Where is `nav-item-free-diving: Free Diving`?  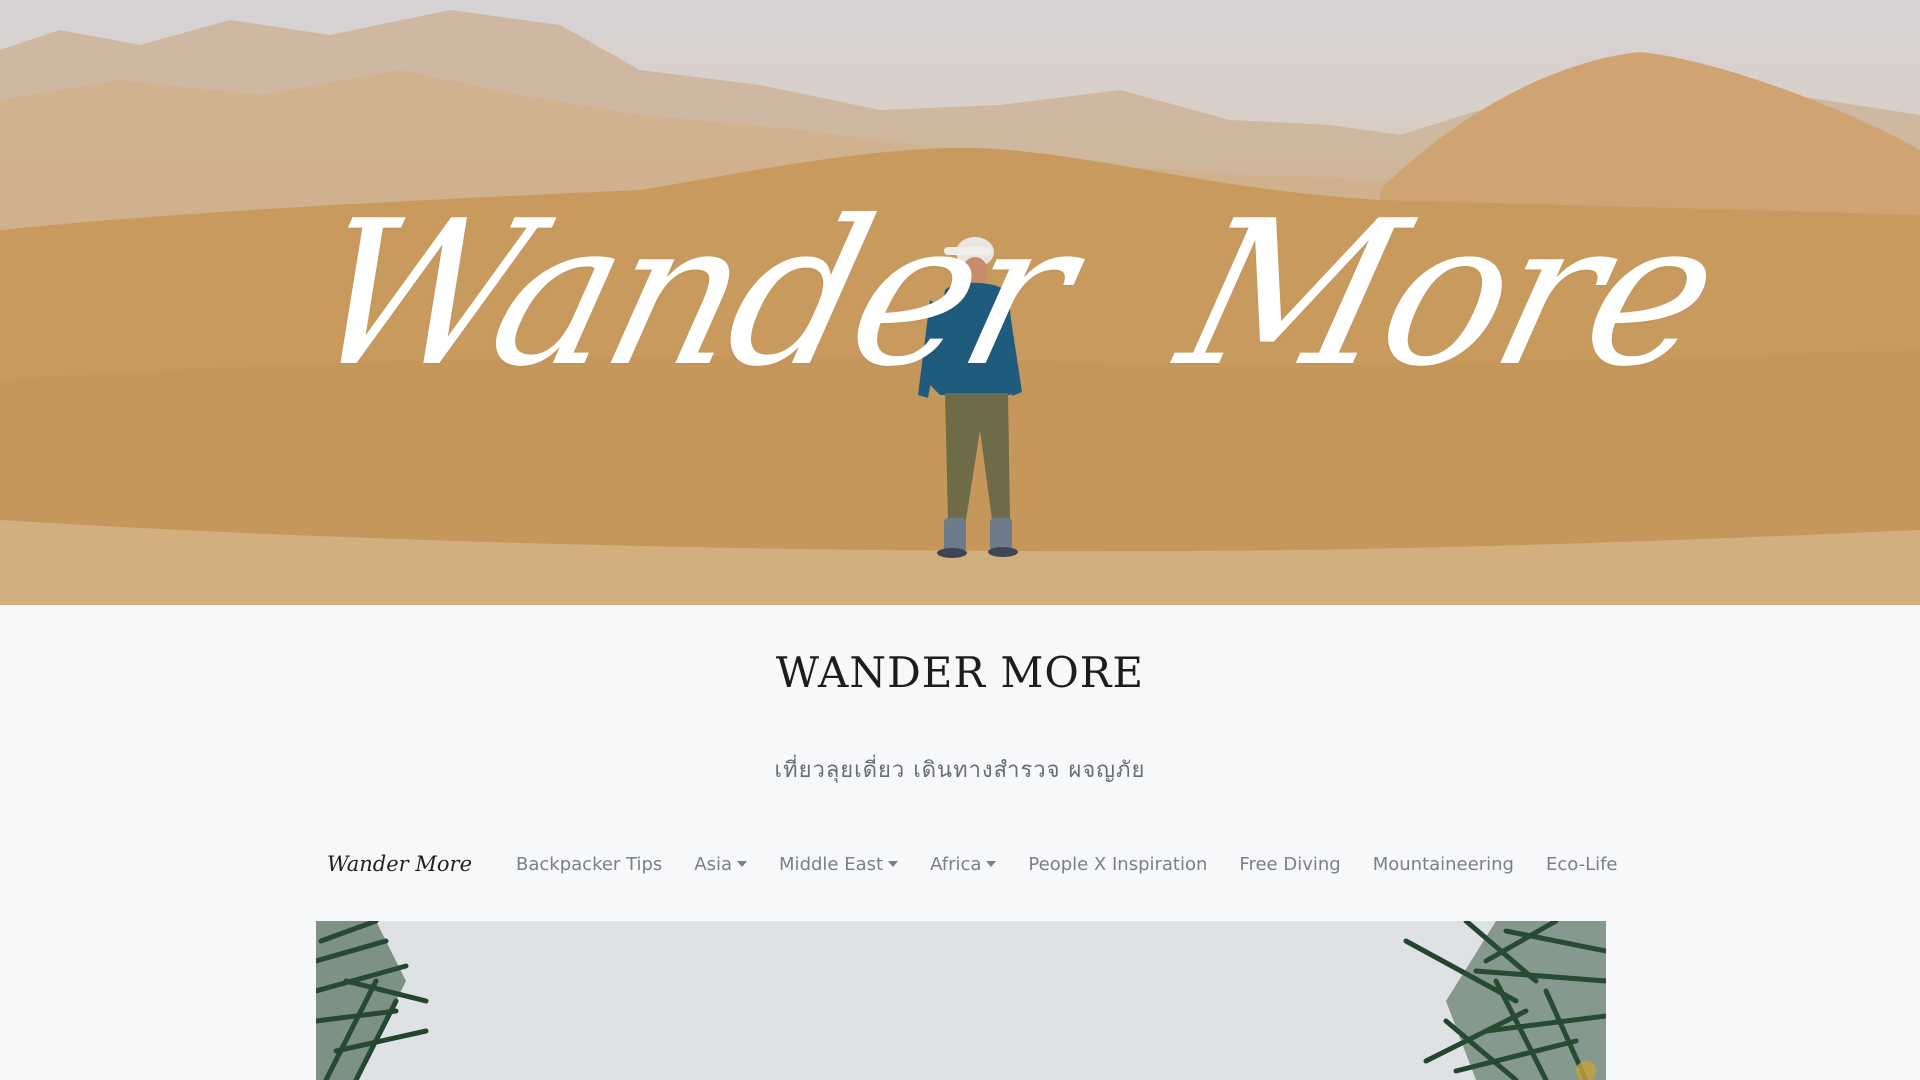
nav-item-free-diving: Free Diving is located at coordinates (1289, 864).